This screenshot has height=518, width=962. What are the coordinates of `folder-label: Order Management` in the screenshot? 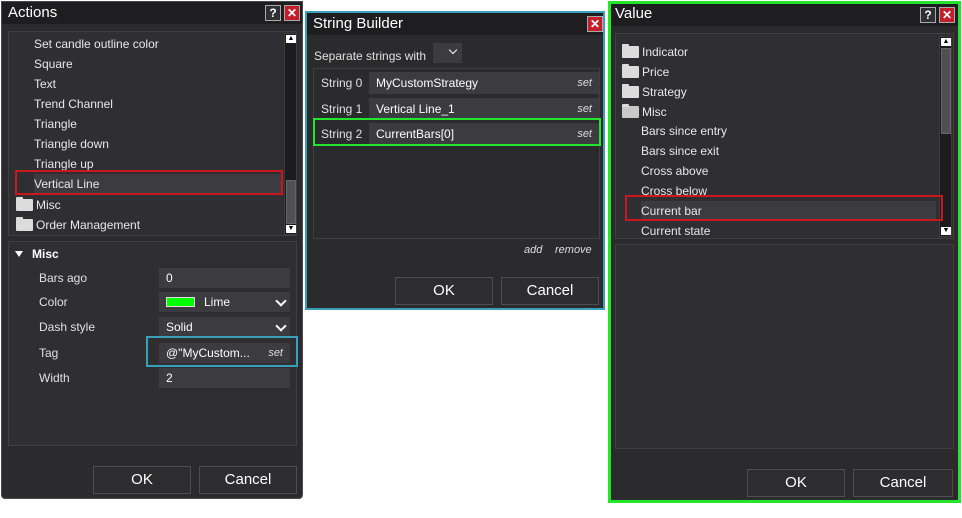 It's located at (88, 225).